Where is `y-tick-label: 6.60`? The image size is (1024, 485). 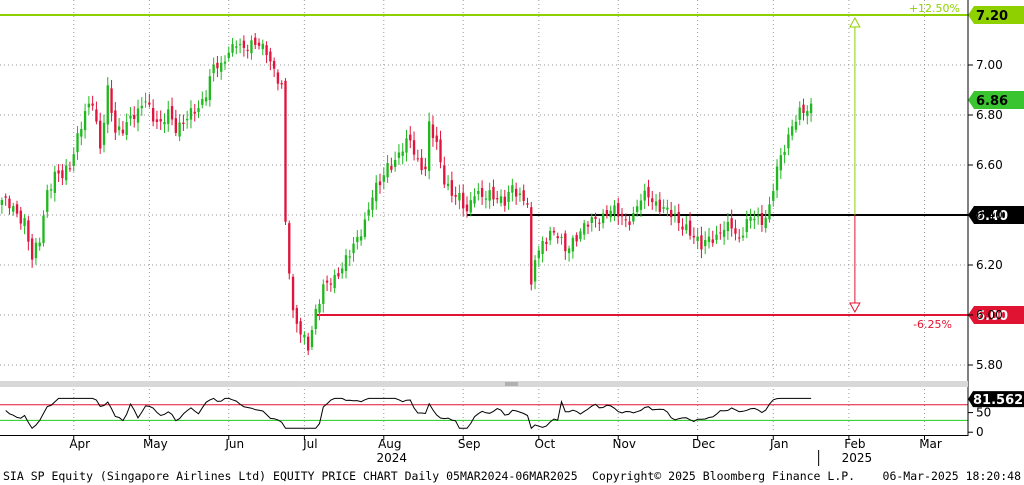 y-tick-label: 6.60 is located at coordinates (989, 165).